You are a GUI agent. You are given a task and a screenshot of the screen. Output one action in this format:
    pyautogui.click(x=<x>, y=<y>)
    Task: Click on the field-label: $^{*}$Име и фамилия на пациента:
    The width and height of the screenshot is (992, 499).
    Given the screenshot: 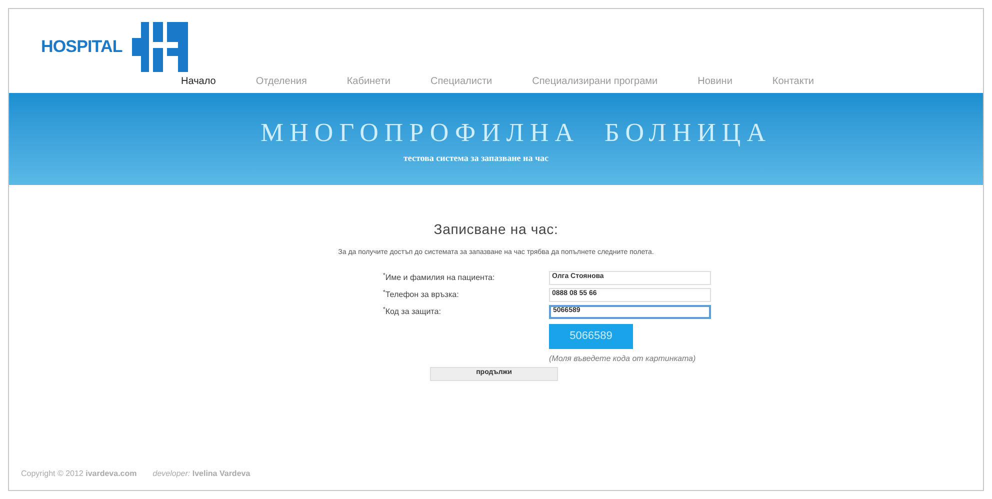 What is the action you would take?
    pyautogui.click(x=439, y=278)
    